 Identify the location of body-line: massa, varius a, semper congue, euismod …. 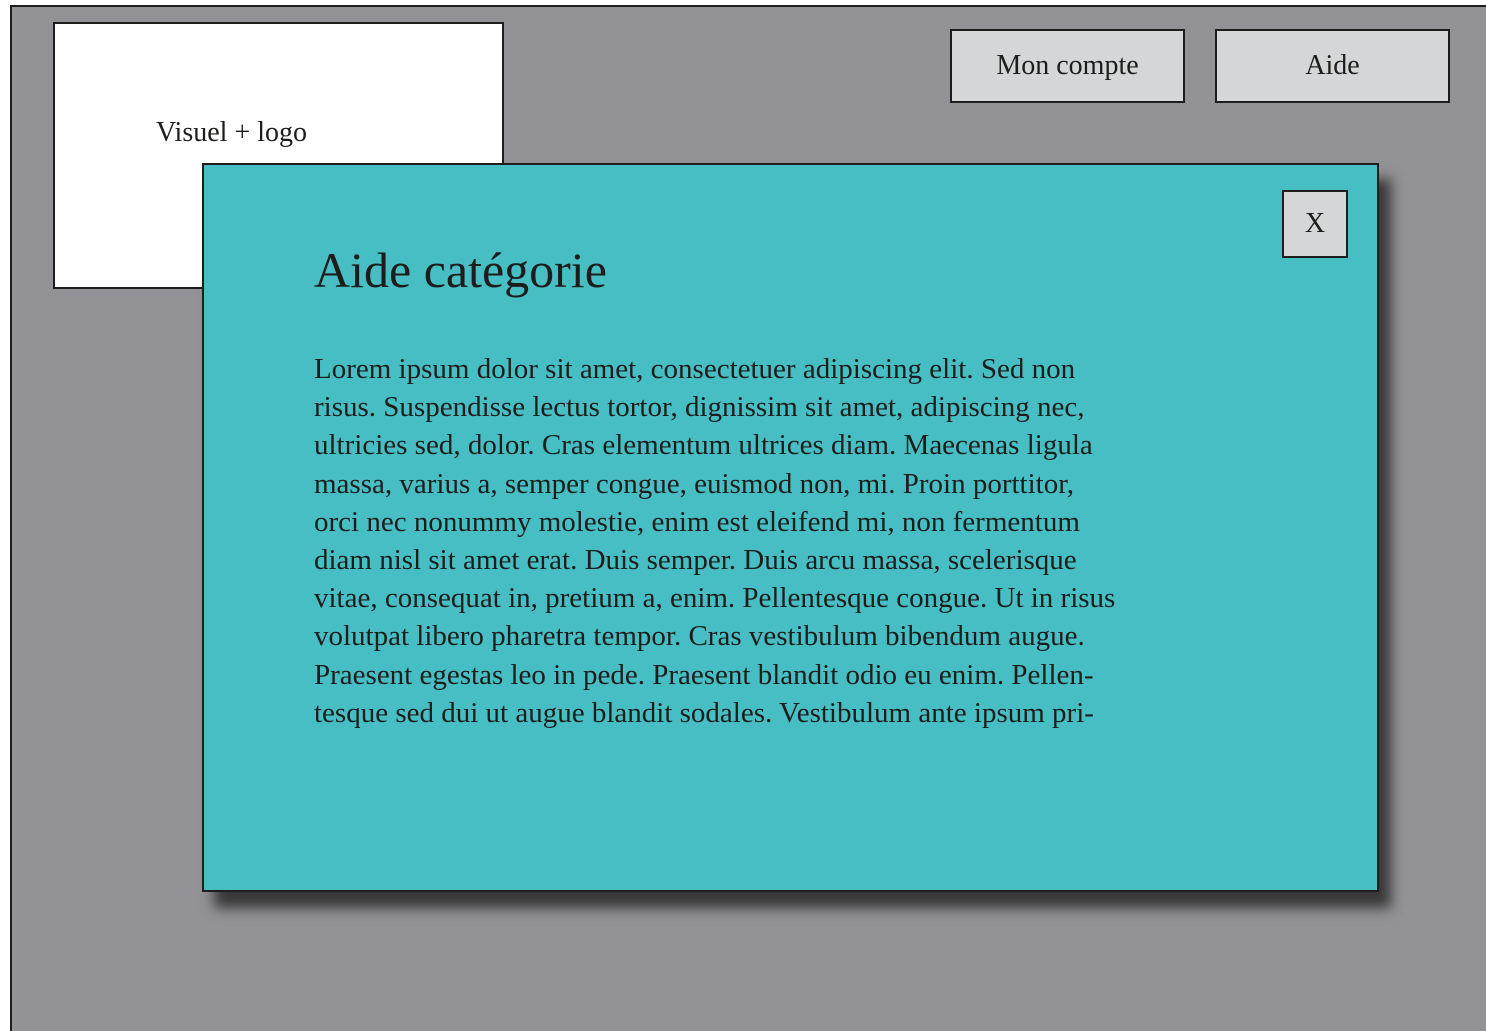
(694, 483).